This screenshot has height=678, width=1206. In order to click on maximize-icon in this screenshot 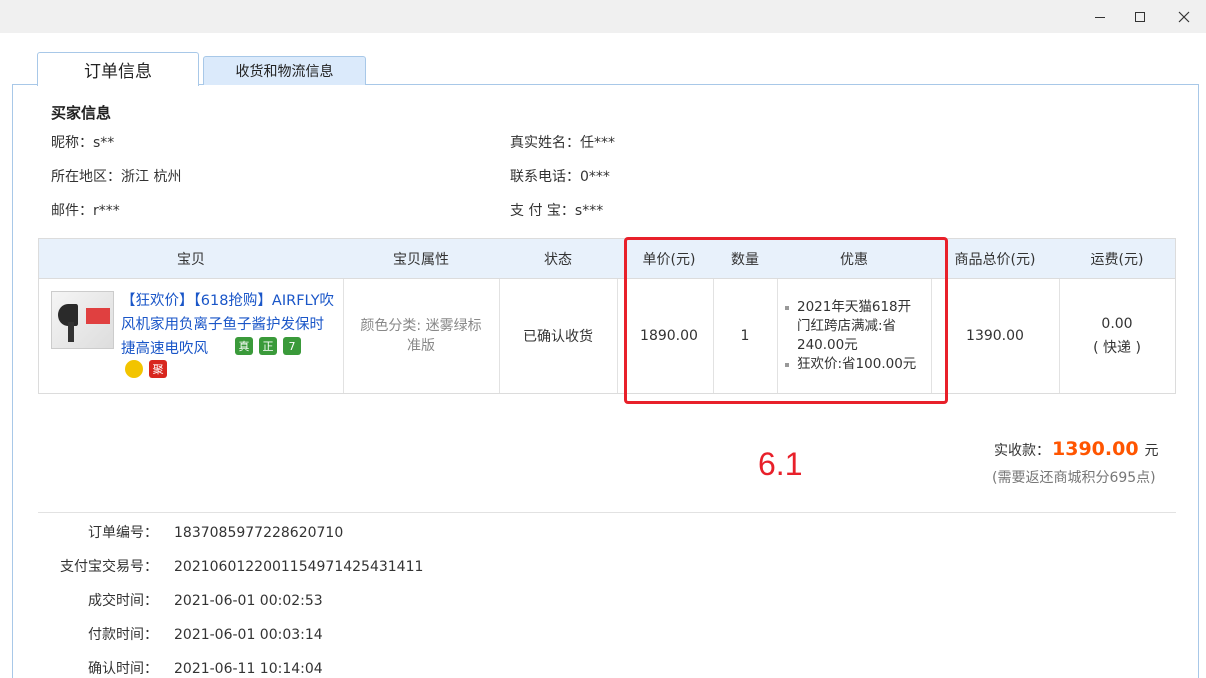, I will do `click(1140, 17)`.